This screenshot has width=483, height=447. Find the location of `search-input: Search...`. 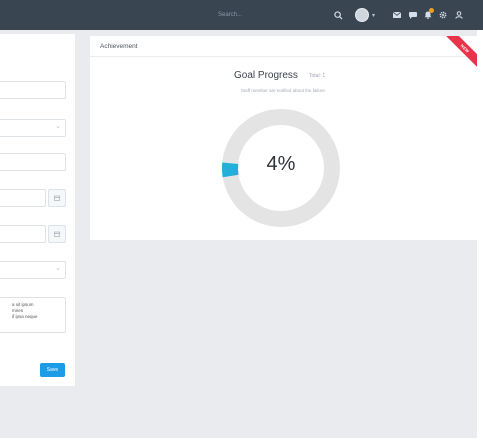

search-input: Search... is located at coordinates (257, 15).